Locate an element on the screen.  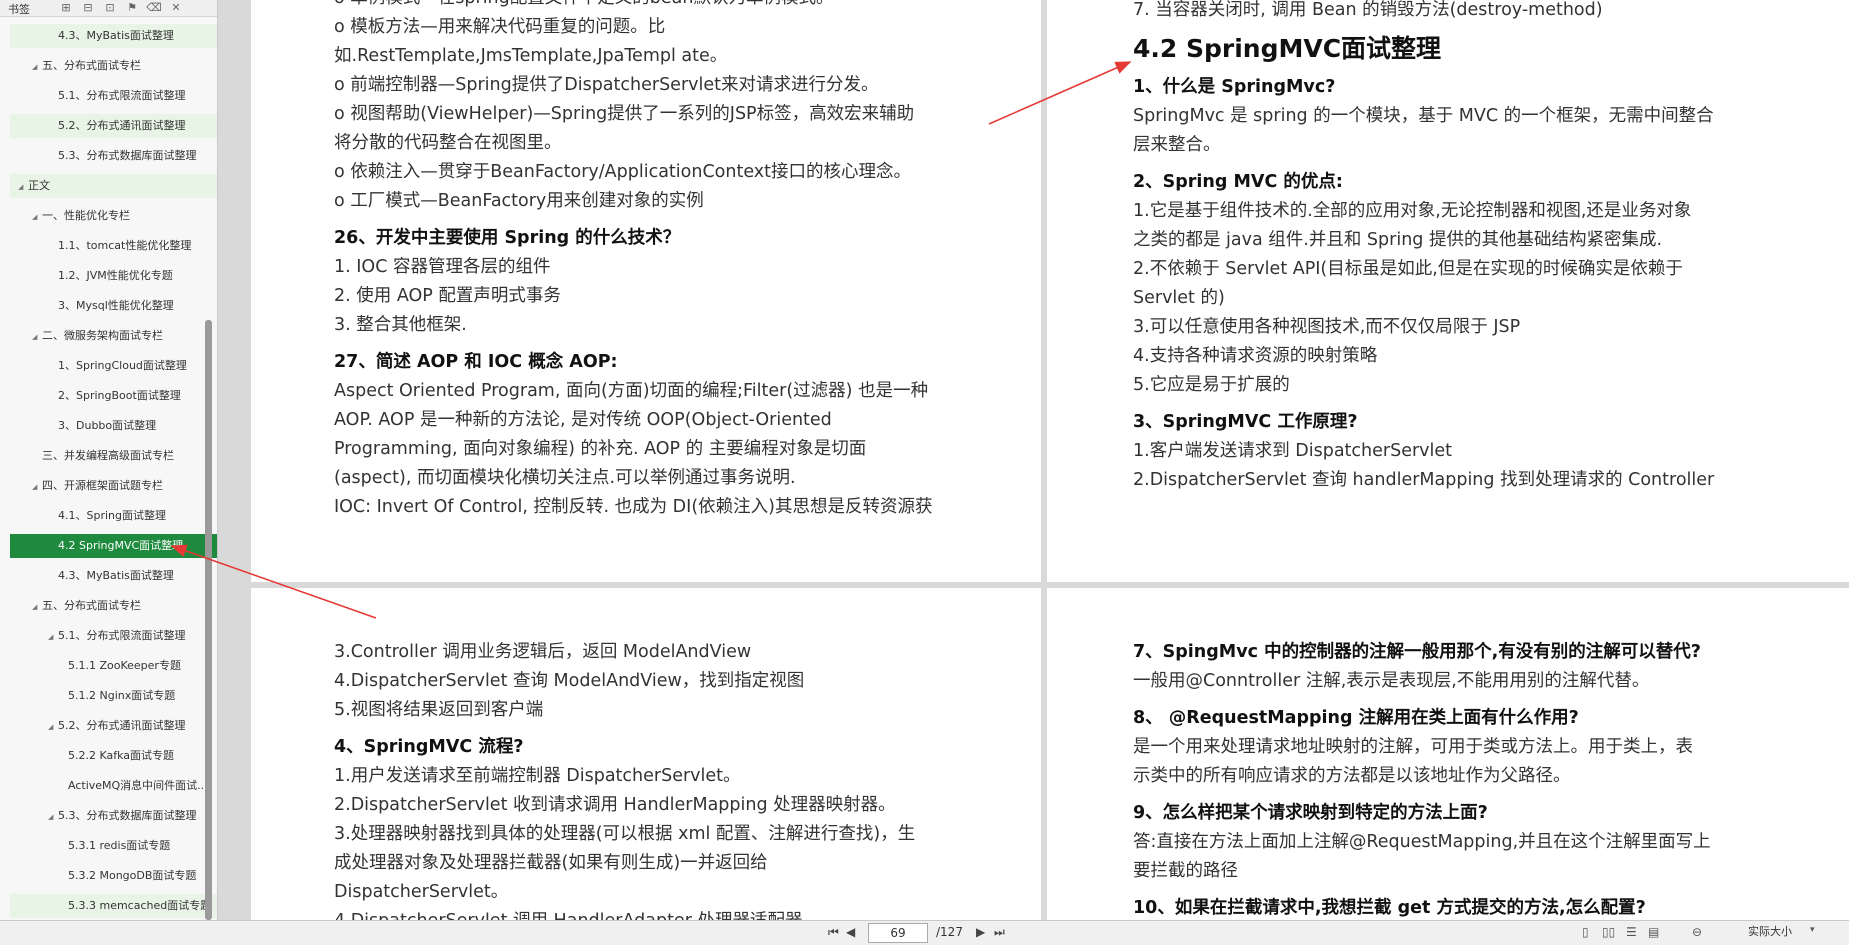
text-line: 如.RestTemplate,JmsTemplate,JpaTempl ate。 is located at coordinates (531, 56).